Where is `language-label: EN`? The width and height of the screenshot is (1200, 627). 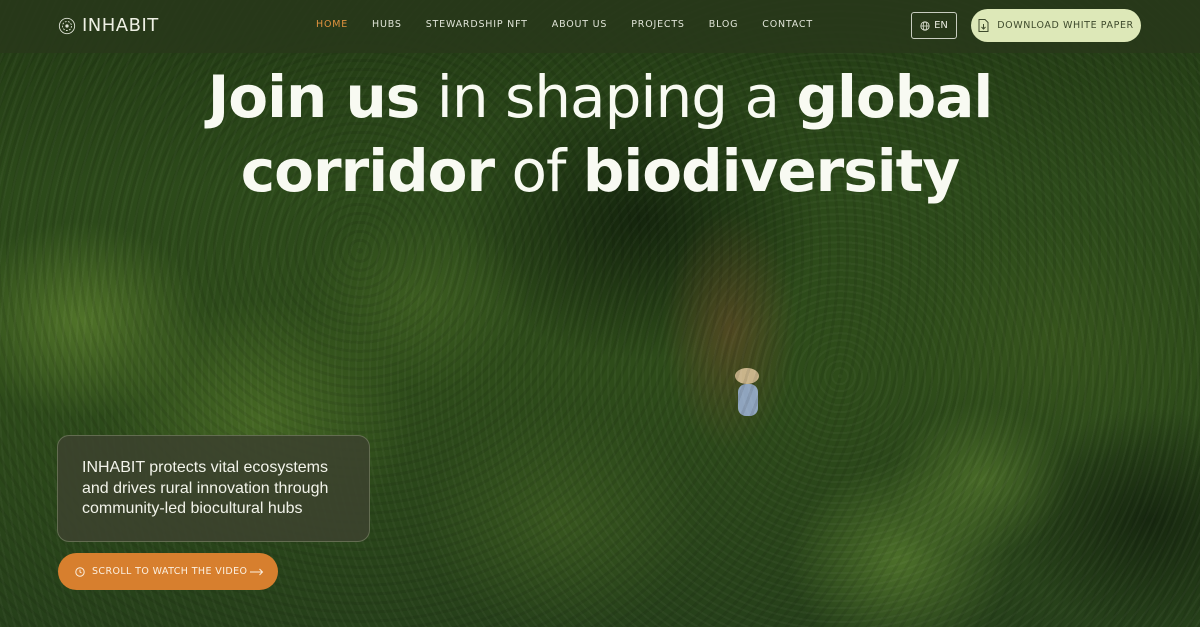
language-label: EN is located at coordinates (941, 25).